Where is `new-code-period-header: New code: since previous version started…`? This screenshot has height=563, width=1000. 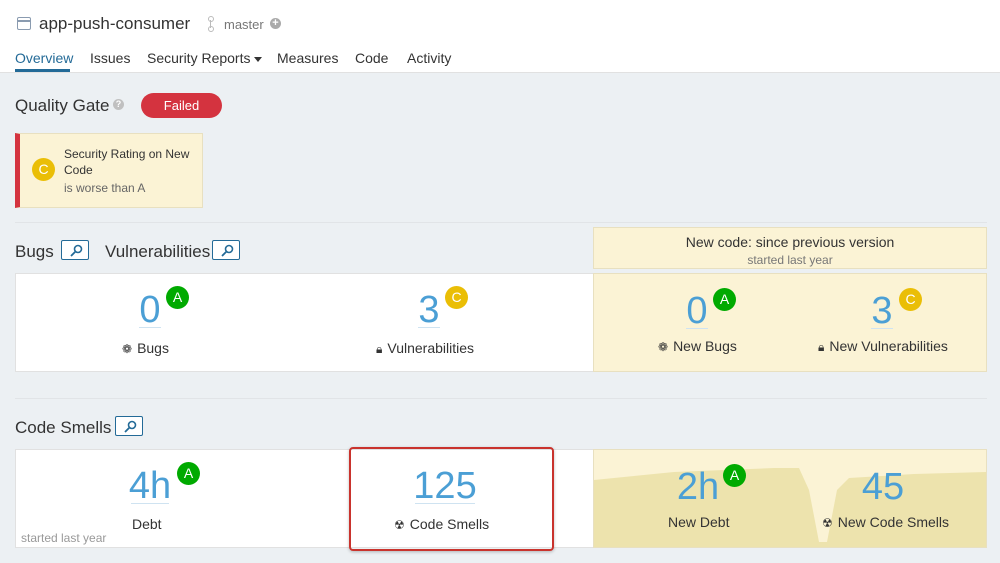
new-code-period-header: New code: since previous version started… is located at coordinates (790, 248).